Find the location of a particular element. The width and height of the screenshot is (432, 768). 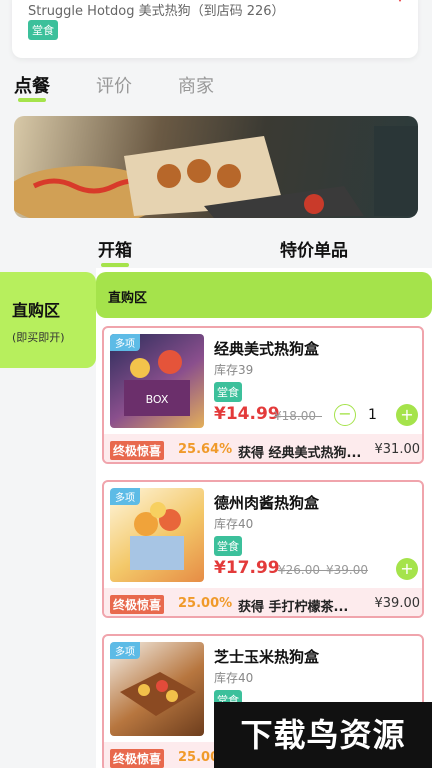

tab-special-items: 特价单品 is located at coordinates (314, 248).